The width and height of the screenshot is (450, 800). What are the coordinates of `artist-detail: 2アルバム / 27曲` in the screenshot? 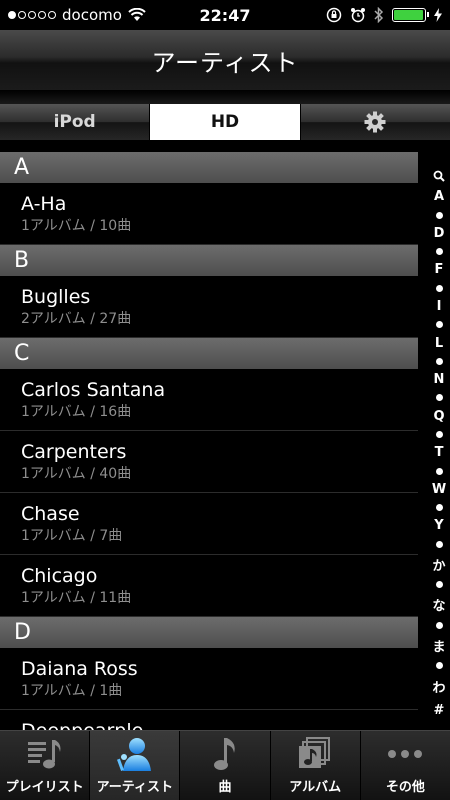 It's located at (76, 319).